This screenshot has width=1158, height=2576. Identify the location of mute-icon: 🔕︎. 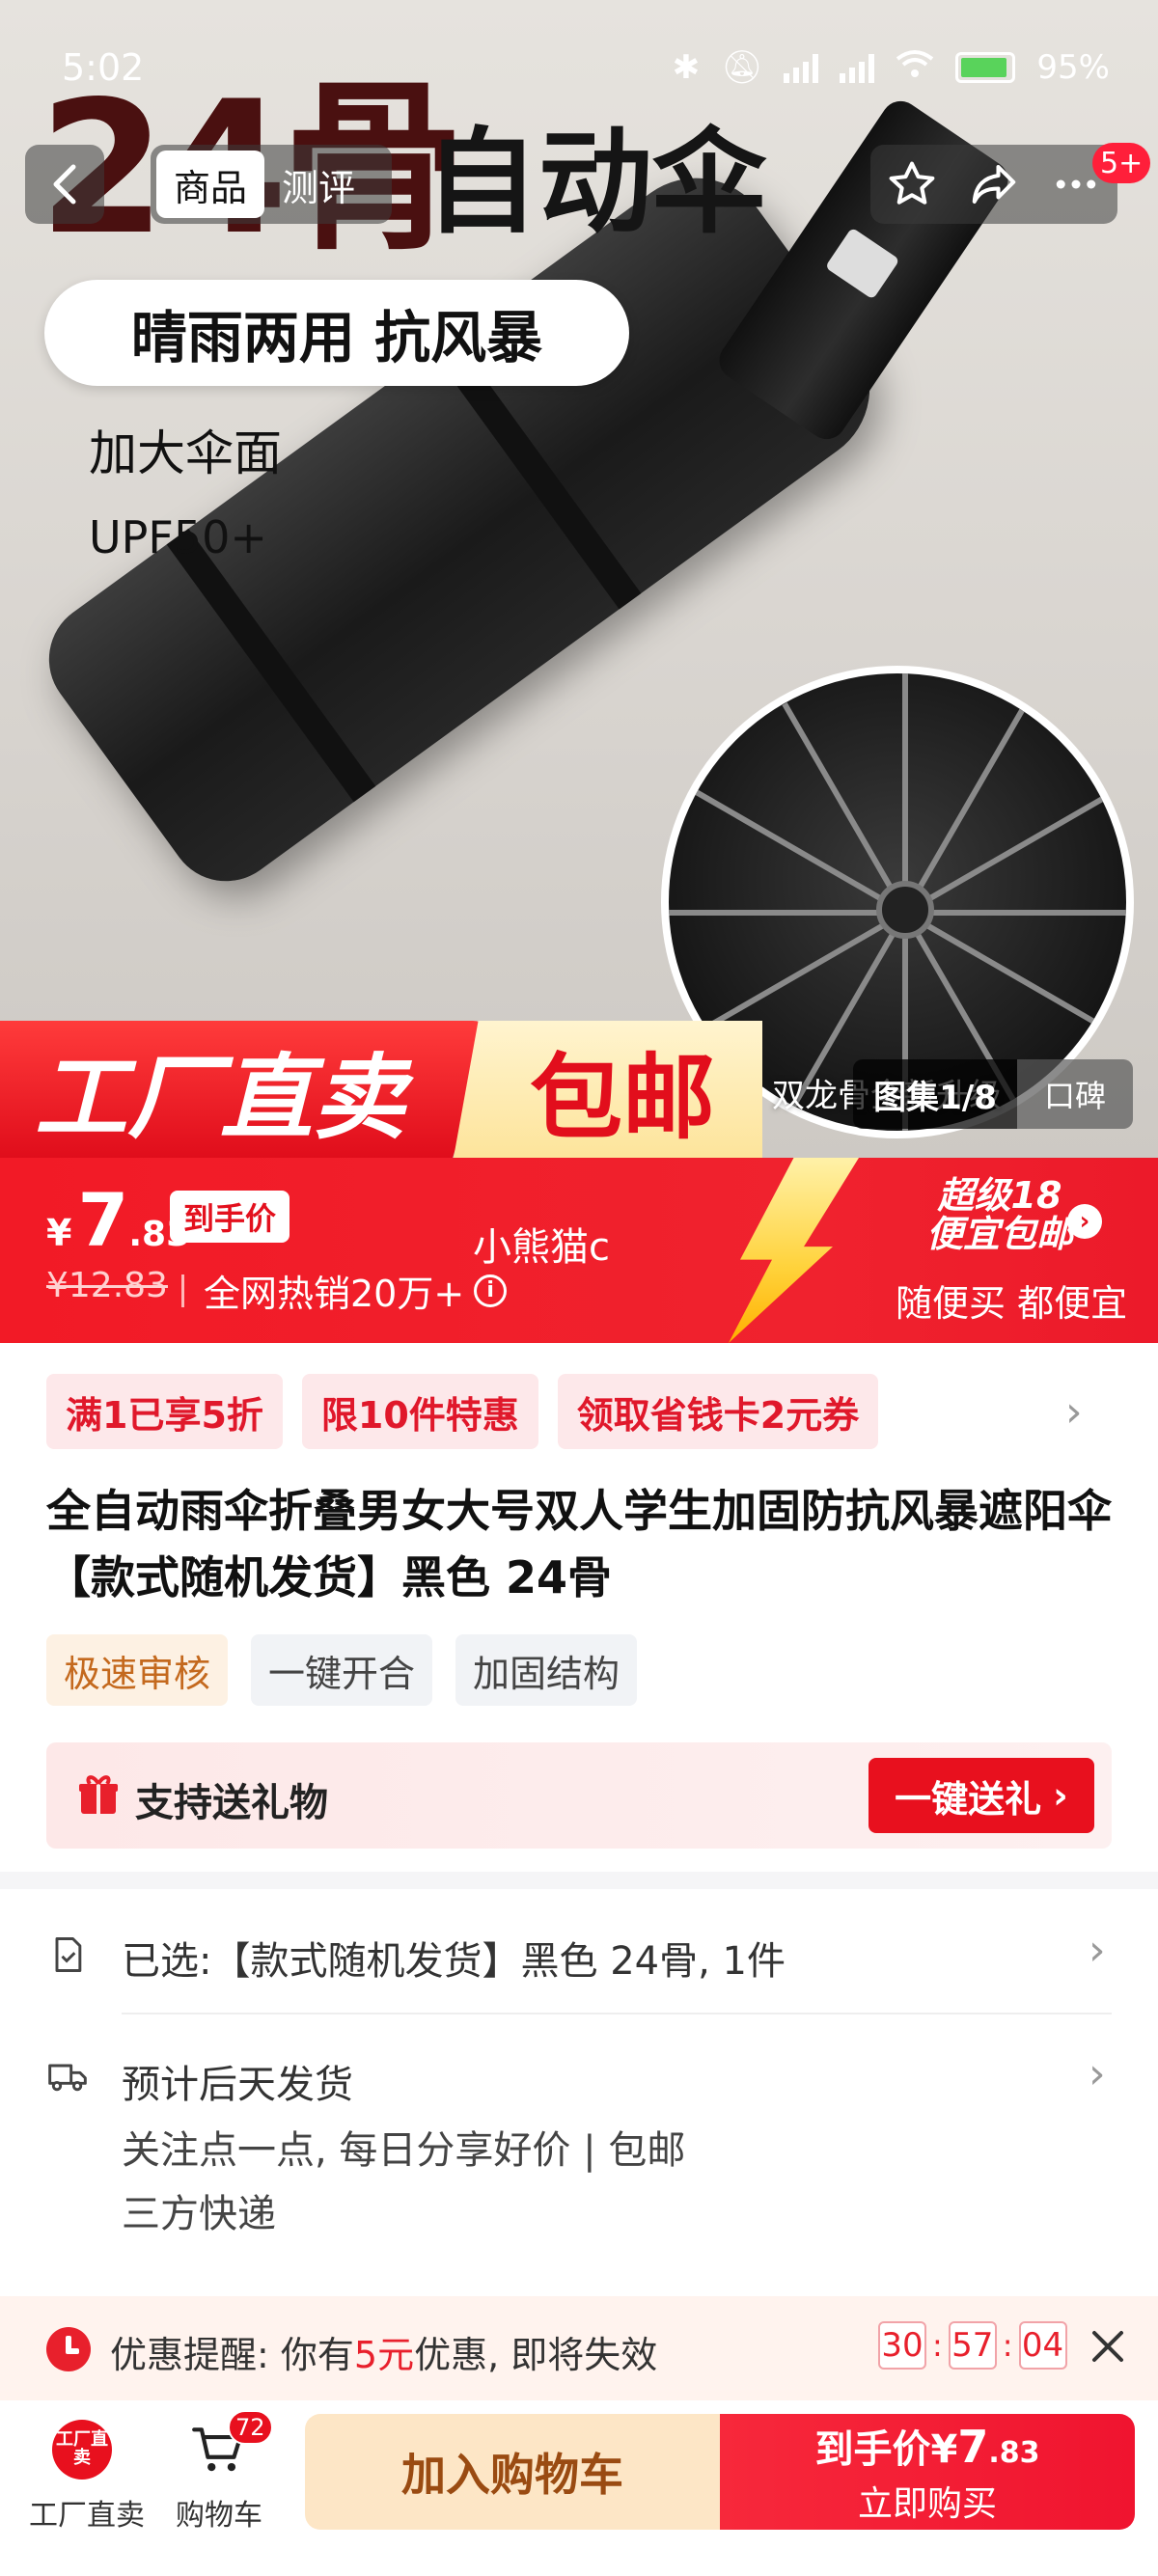
(742, 67).